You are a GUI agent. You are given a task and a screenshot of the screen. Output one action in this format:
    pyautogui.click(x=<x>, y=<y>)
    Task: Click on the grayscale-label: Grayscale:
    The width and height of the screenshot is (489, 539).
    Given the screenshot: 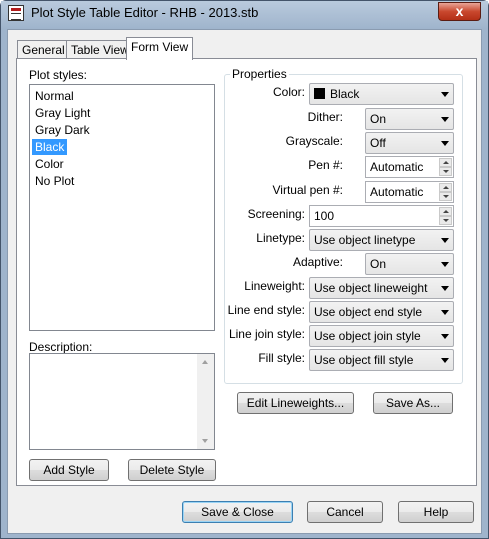 What is the action you would take?
    pyautogui.click(x=314, y=141)
    